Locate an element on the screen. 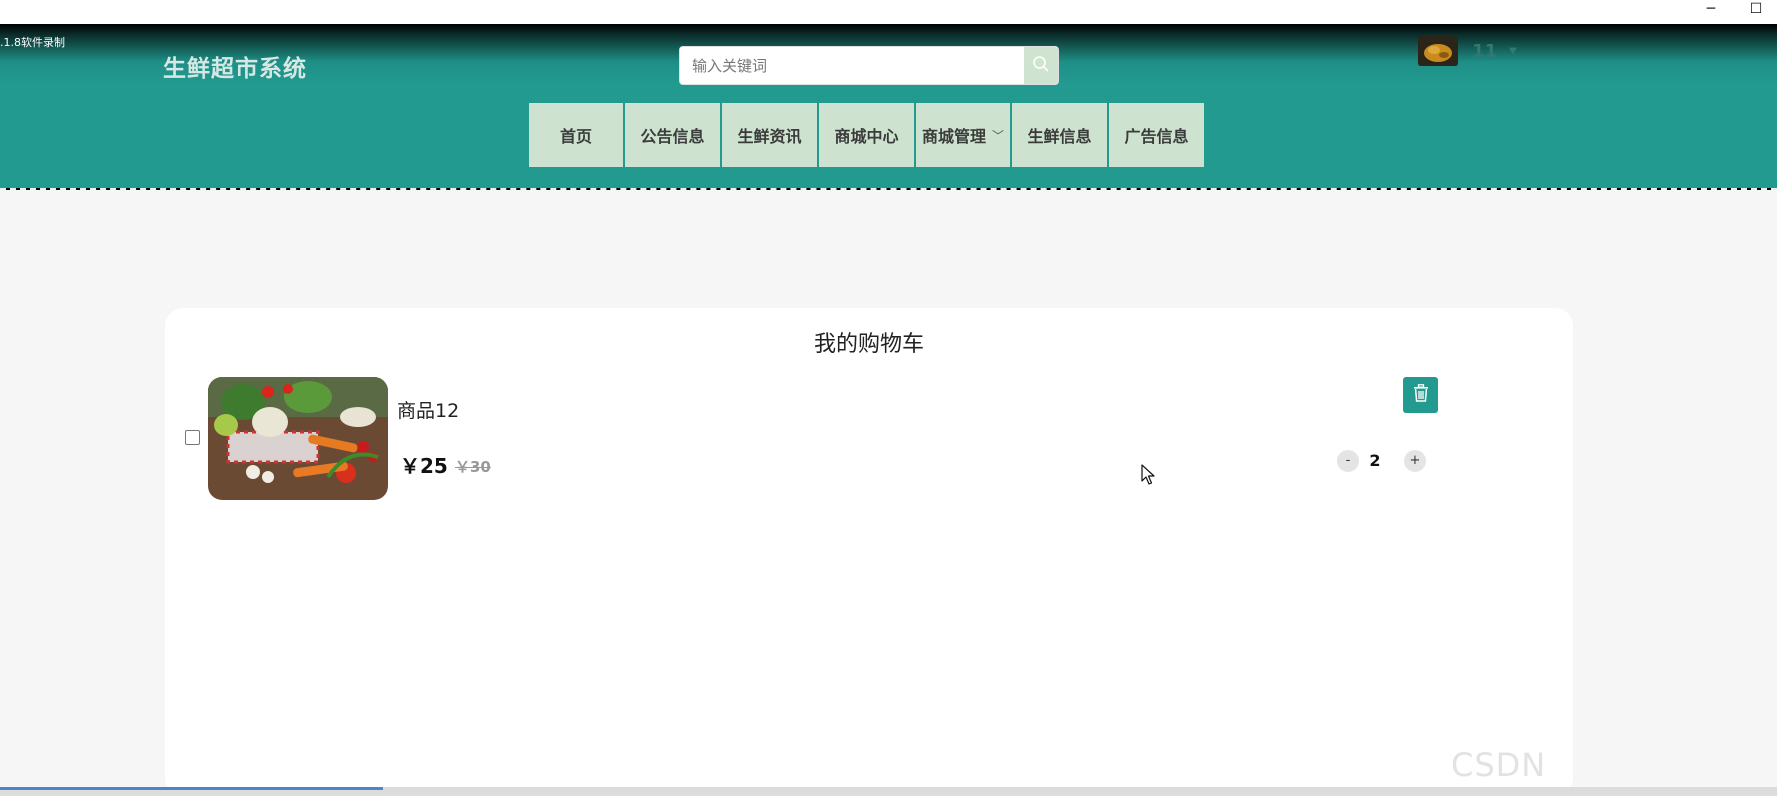 This screenshot has width=1777, height=796. quantity-value: 2 is located at coordinates (1375, 460).